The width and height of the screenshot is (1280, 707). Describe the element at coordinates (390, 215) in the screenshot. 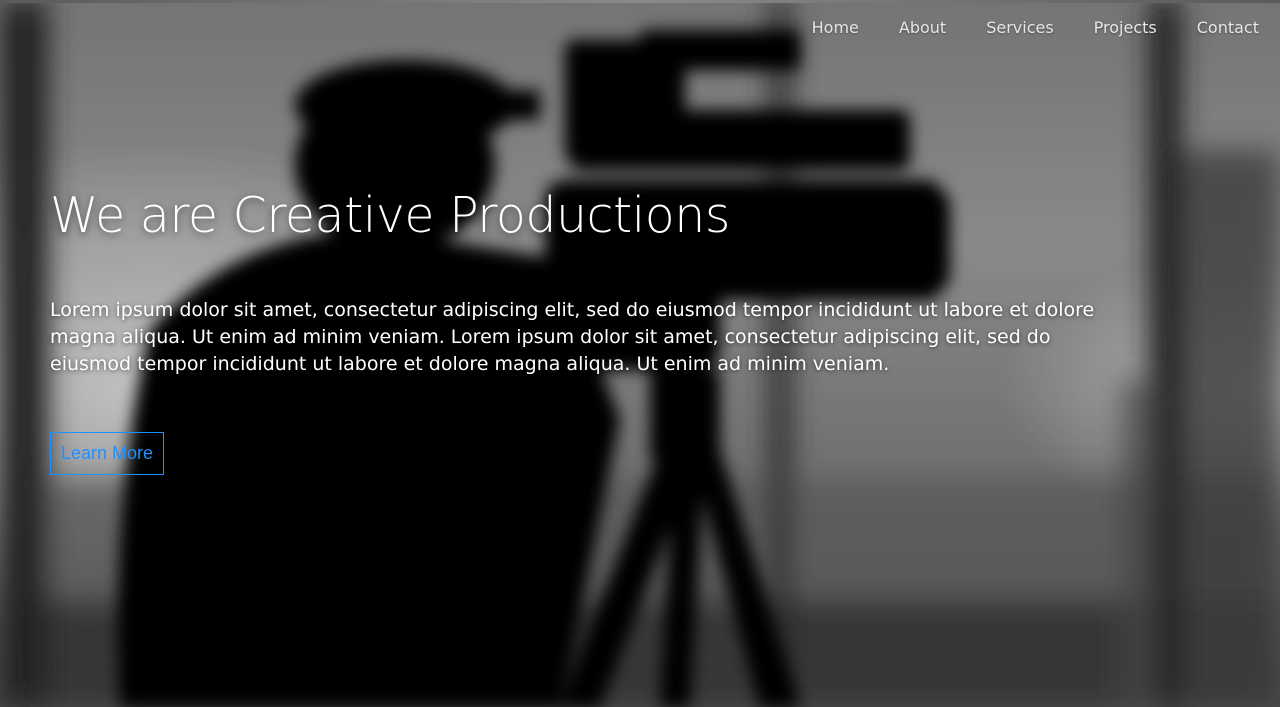

I see `hero-title: We are Creative Productions` at that location.